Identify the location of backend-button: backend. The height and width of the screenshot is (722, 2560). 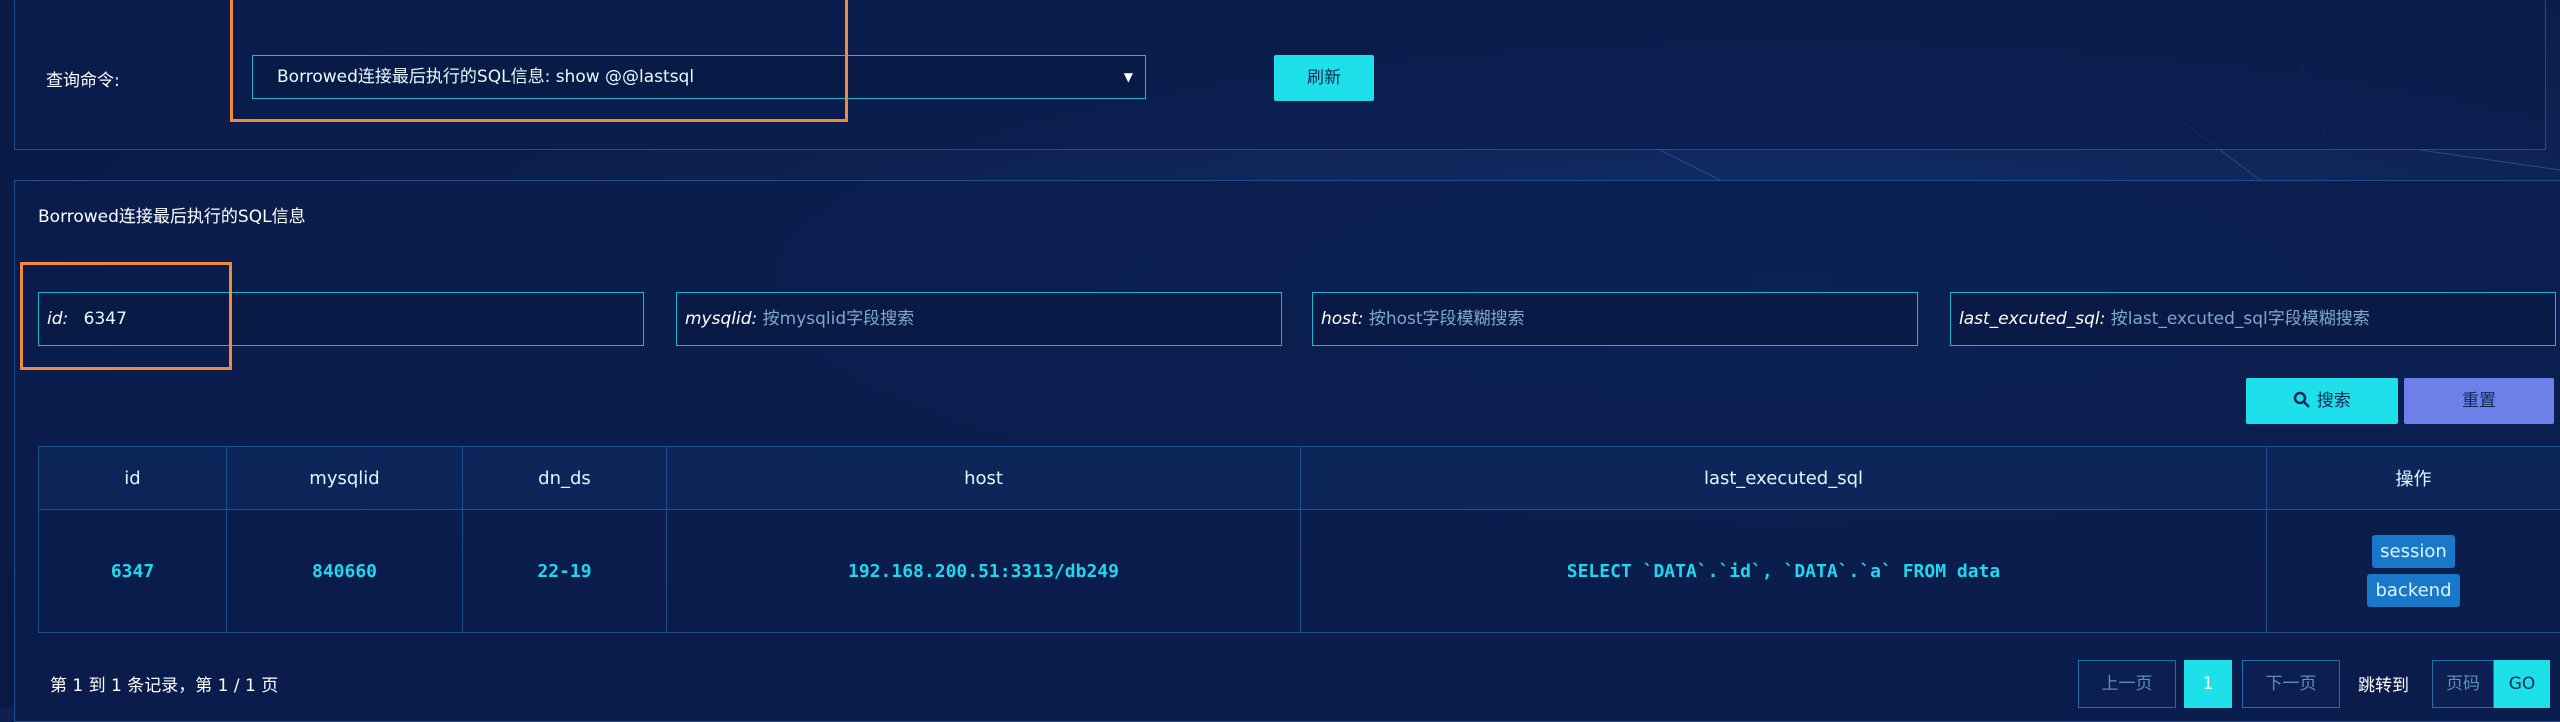
(2413, 590).